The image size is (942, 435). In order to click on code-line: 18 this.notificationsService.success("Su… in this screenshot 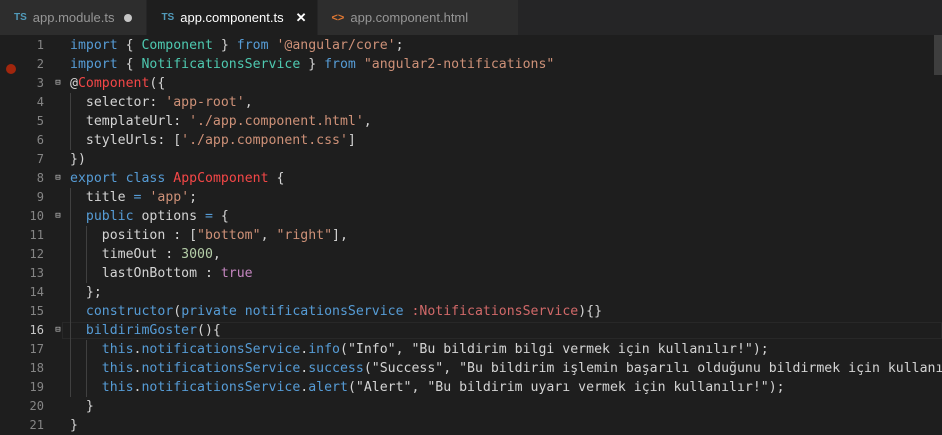, I will do `click(471, 368)`.